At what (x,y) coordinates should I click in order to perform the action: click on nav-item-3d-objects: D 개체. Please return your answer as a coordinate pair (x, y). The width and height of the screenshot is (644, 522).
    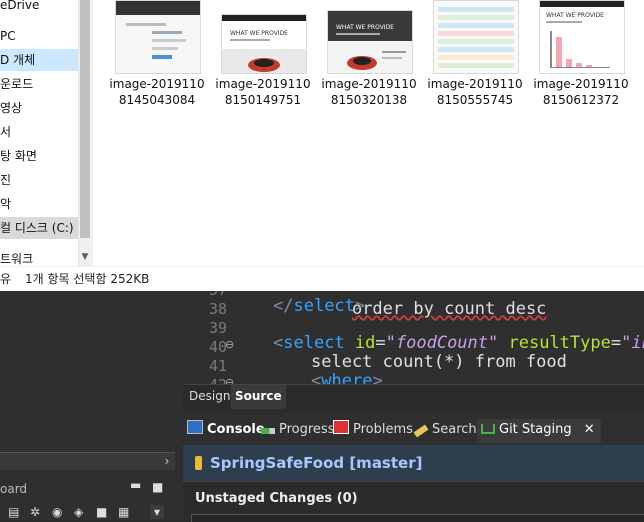
    Looking at the image, I should click on (39, 60).